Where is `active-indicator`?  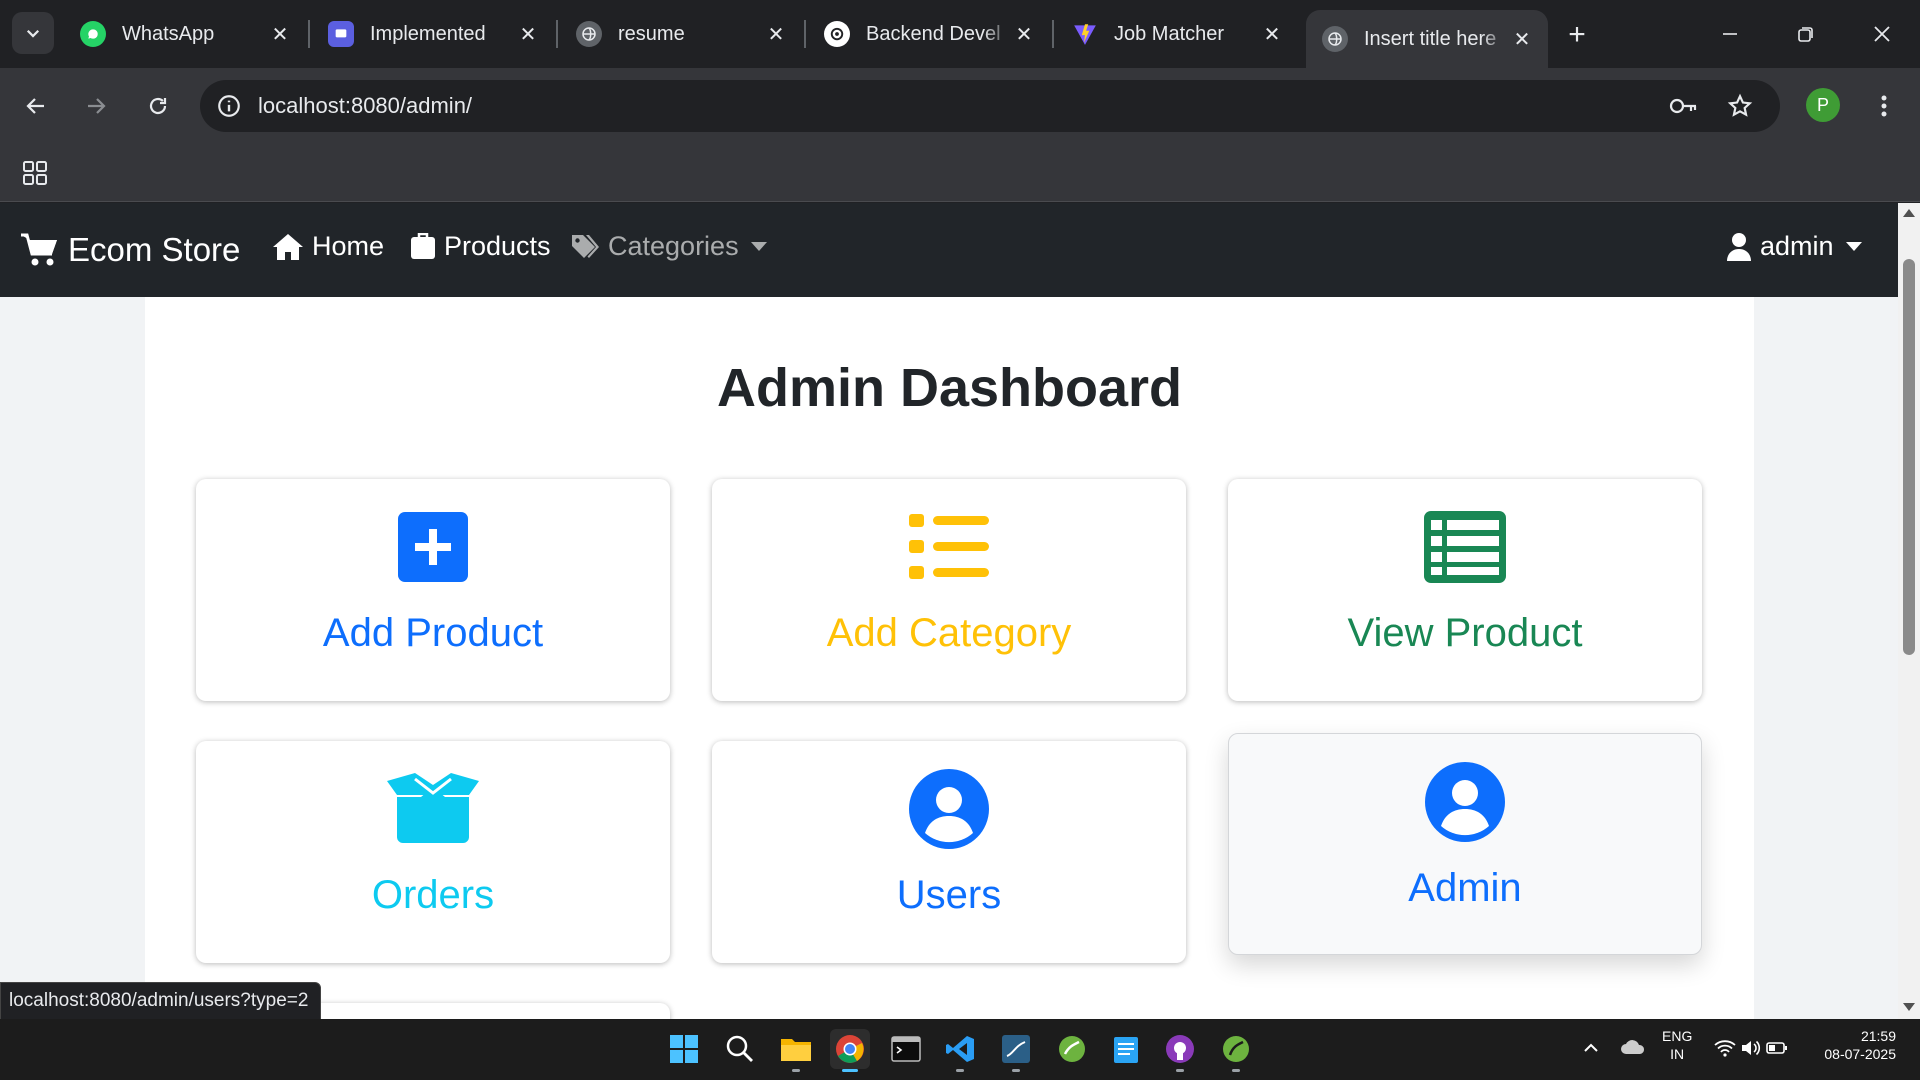 active-indicator is located at coordinates (850, 1070).